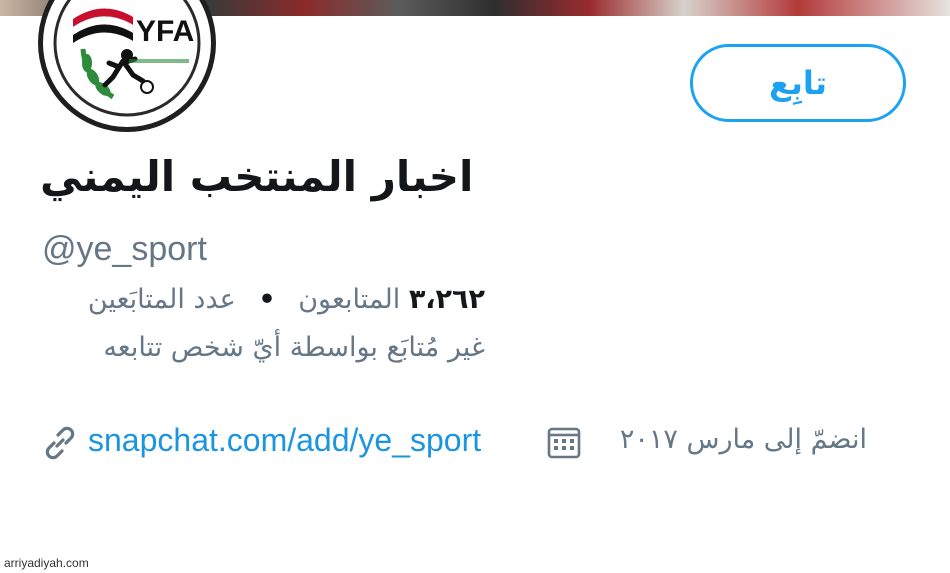 The height and width of the screenshot is (573, 950). What do you see at coordinates (127, 61) in the screenshot?
I see `yfa-logo: YFA` at bounding box center [127, 61].